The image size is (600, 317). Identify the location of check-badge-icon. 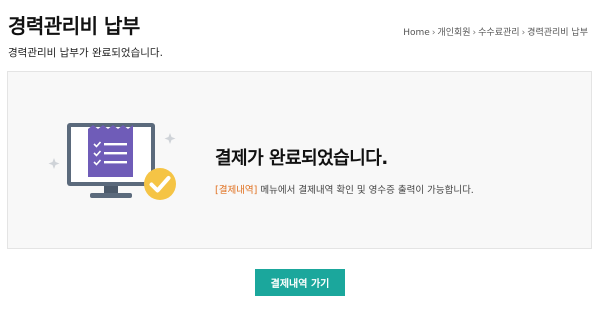
(160, 184).